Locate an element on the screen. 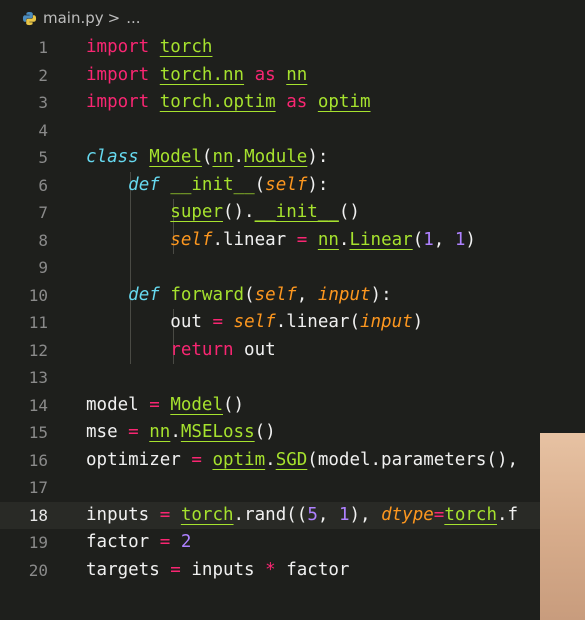 The height and width of the screenshot is (620, 585). code-line: 20 targets = inputs * factor is located at coordinates (292, 571).